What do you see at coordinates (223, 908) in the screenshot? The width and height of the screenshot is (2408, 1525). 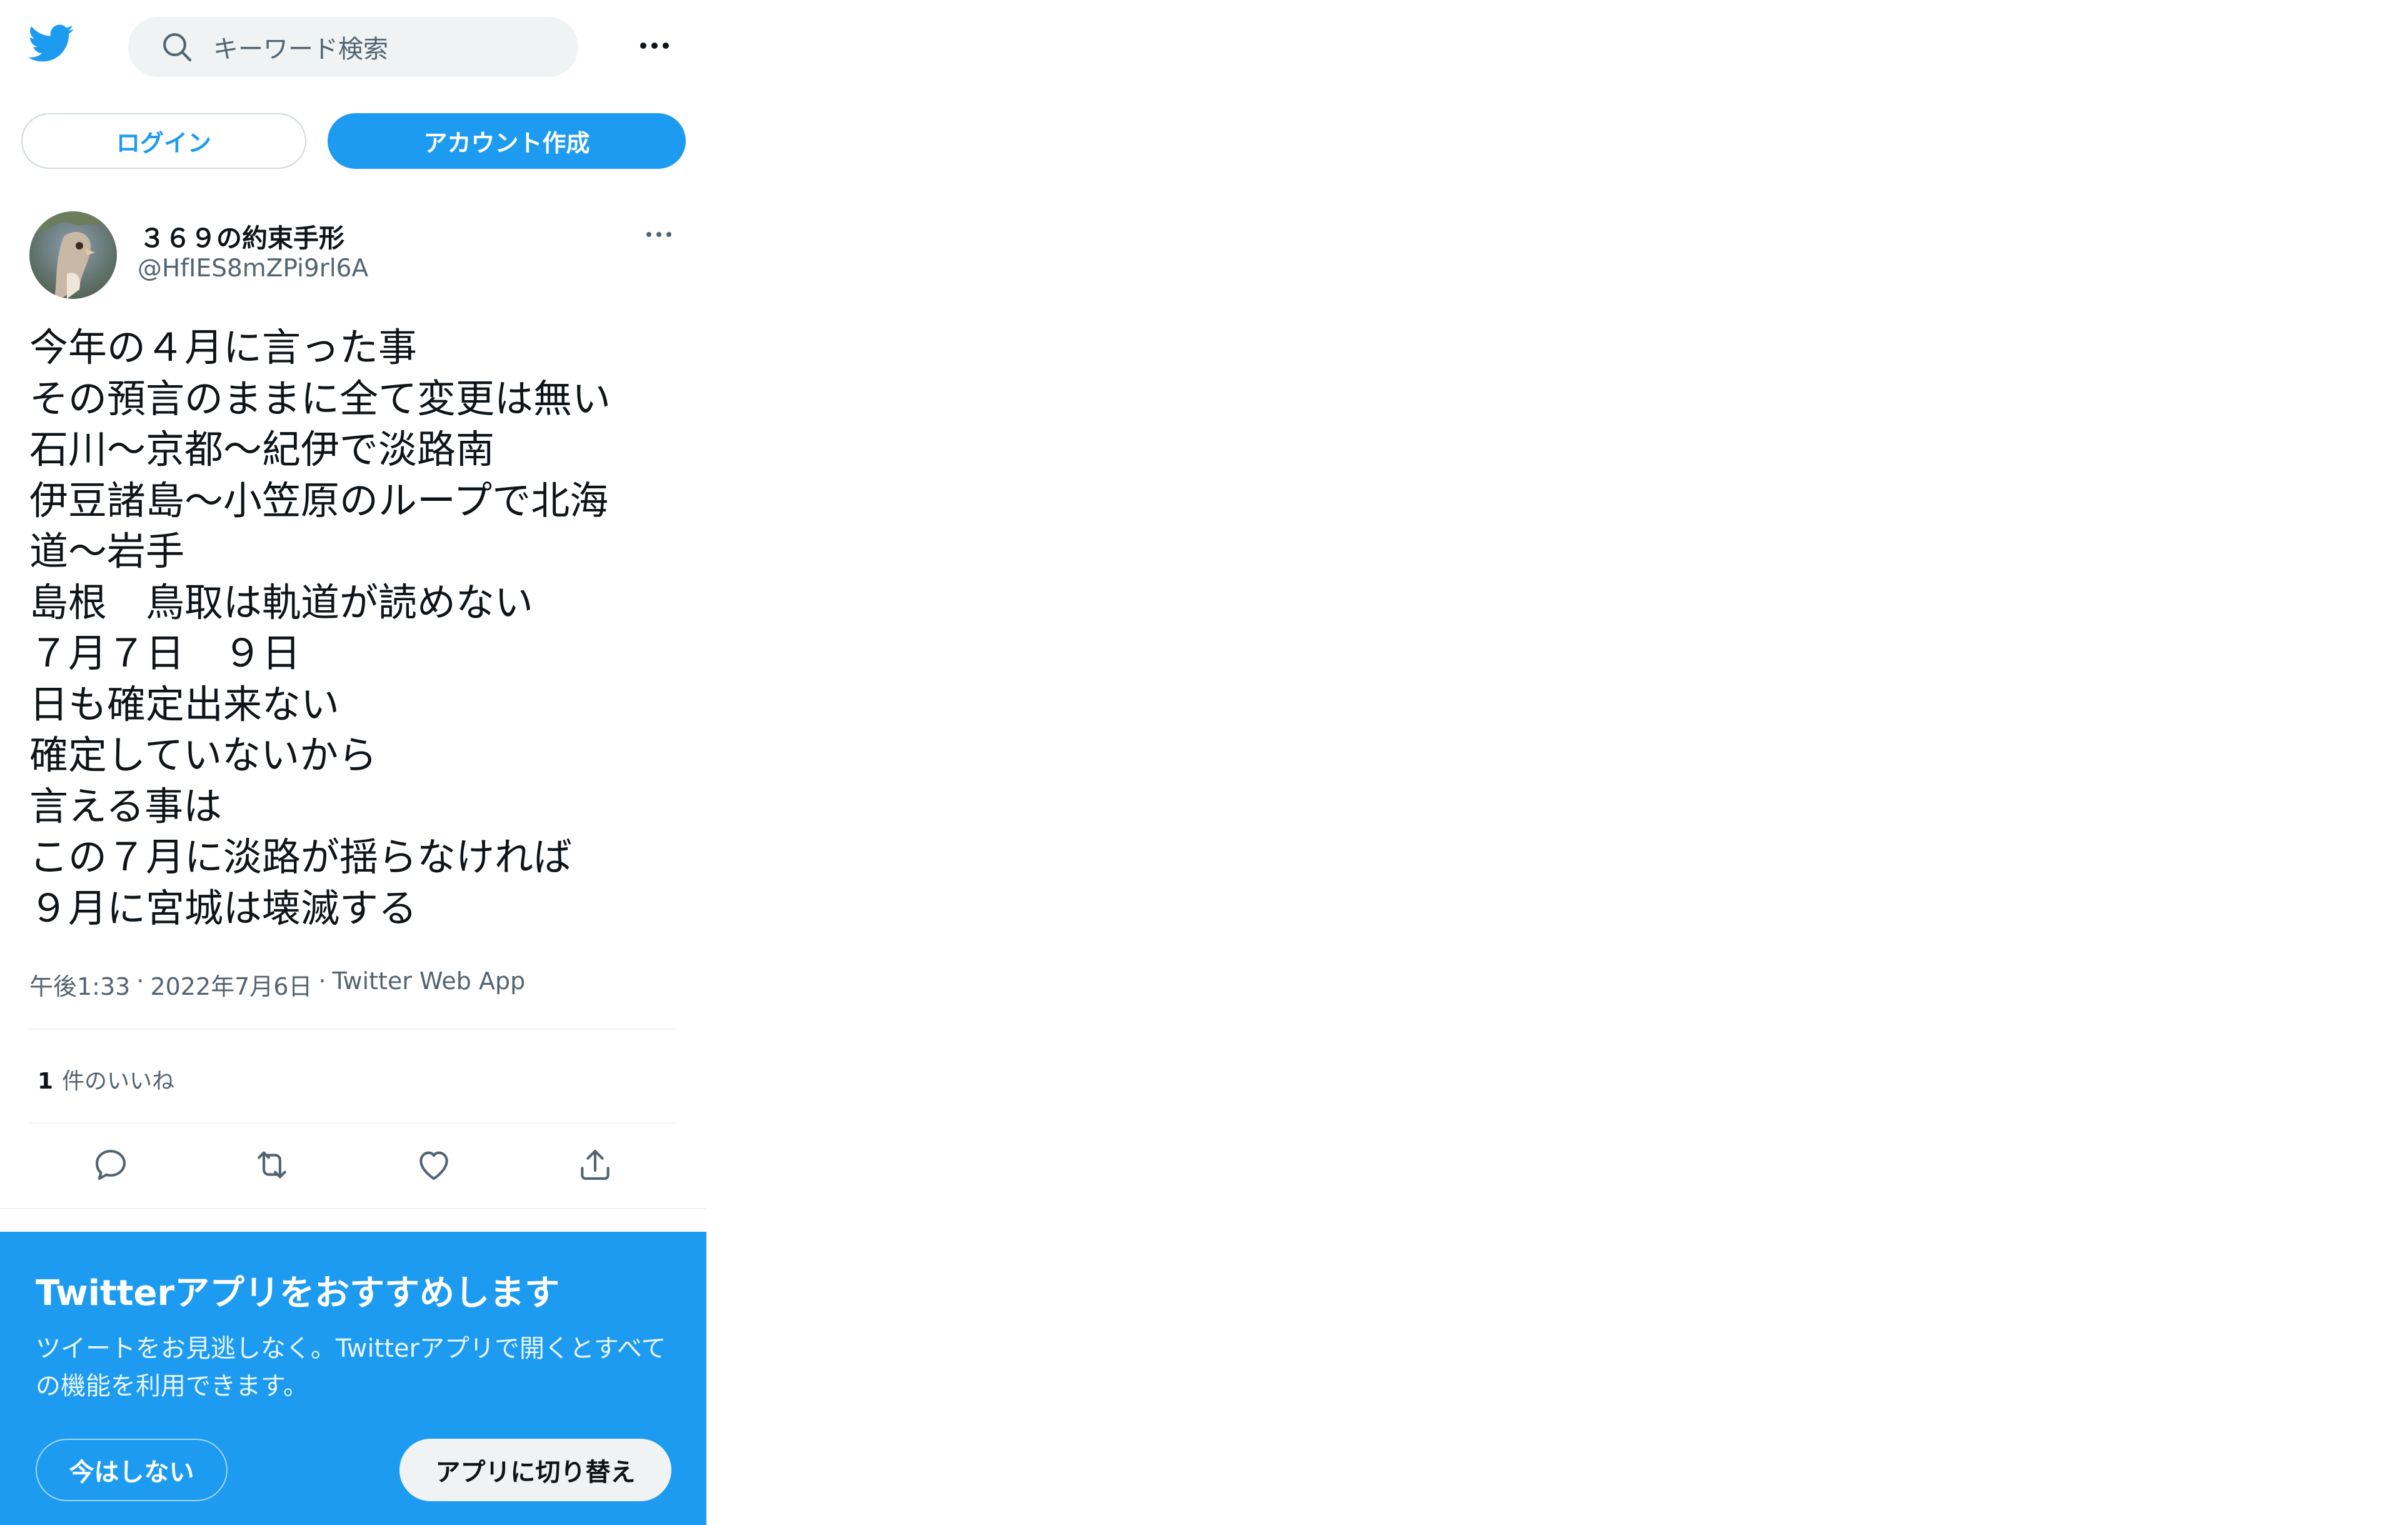 I see `tweet-line: ９月に宮城は壊滅する` at bounding box center [223, 908].